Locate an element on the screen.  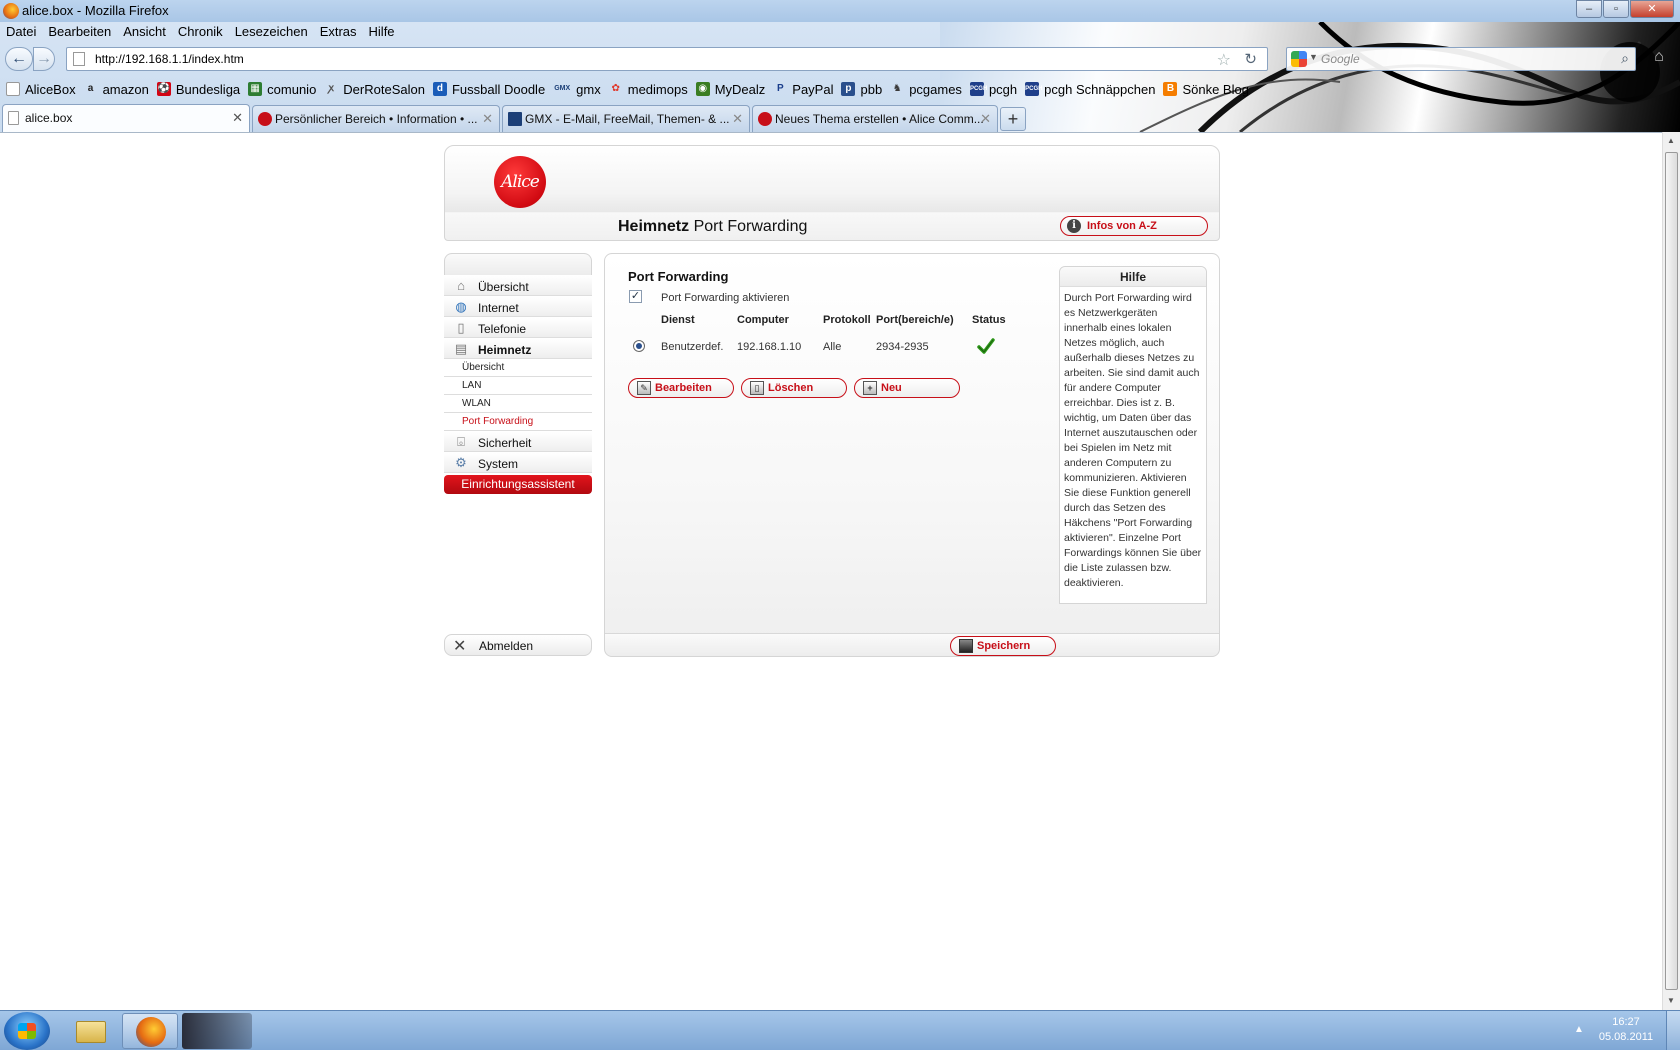
bookmark-alicebox: AliceBox is located at coordinates (41, 89).